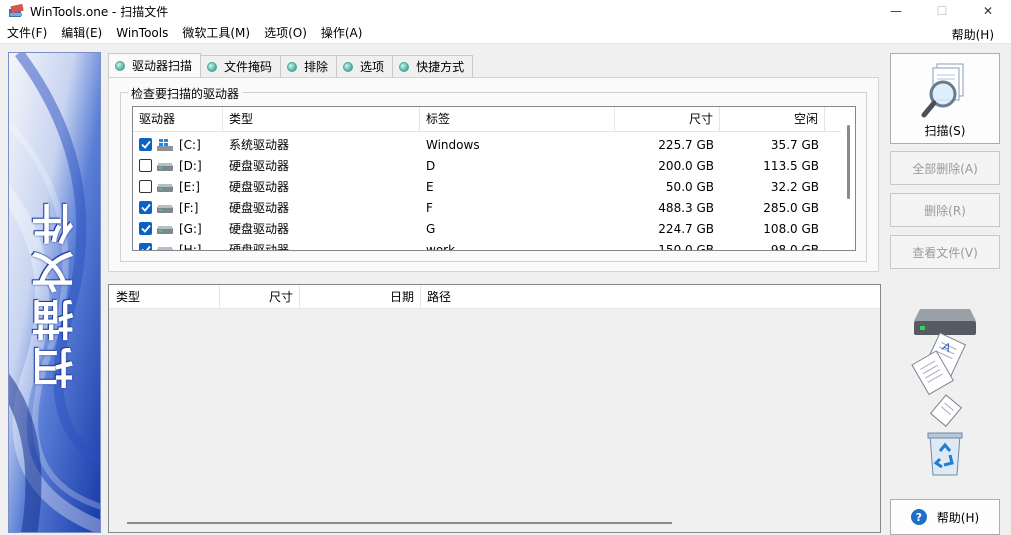 This screenshot has height=535, width=1011. What do you see at coordinates (27, 32) in the screenshot?
I see `menu-file: 文件(F)` at bounding box center [27, 32].